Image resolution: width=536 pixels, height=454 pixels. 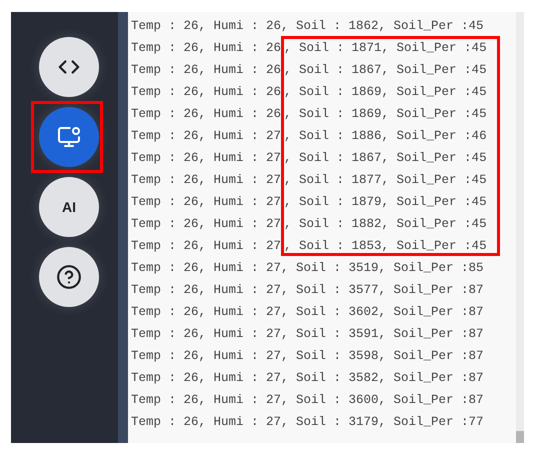 I want to click on log-line: Temp : 26, Humi : 27, Soil : 3598, Soil_Per :87, so click(x=307, y=356).